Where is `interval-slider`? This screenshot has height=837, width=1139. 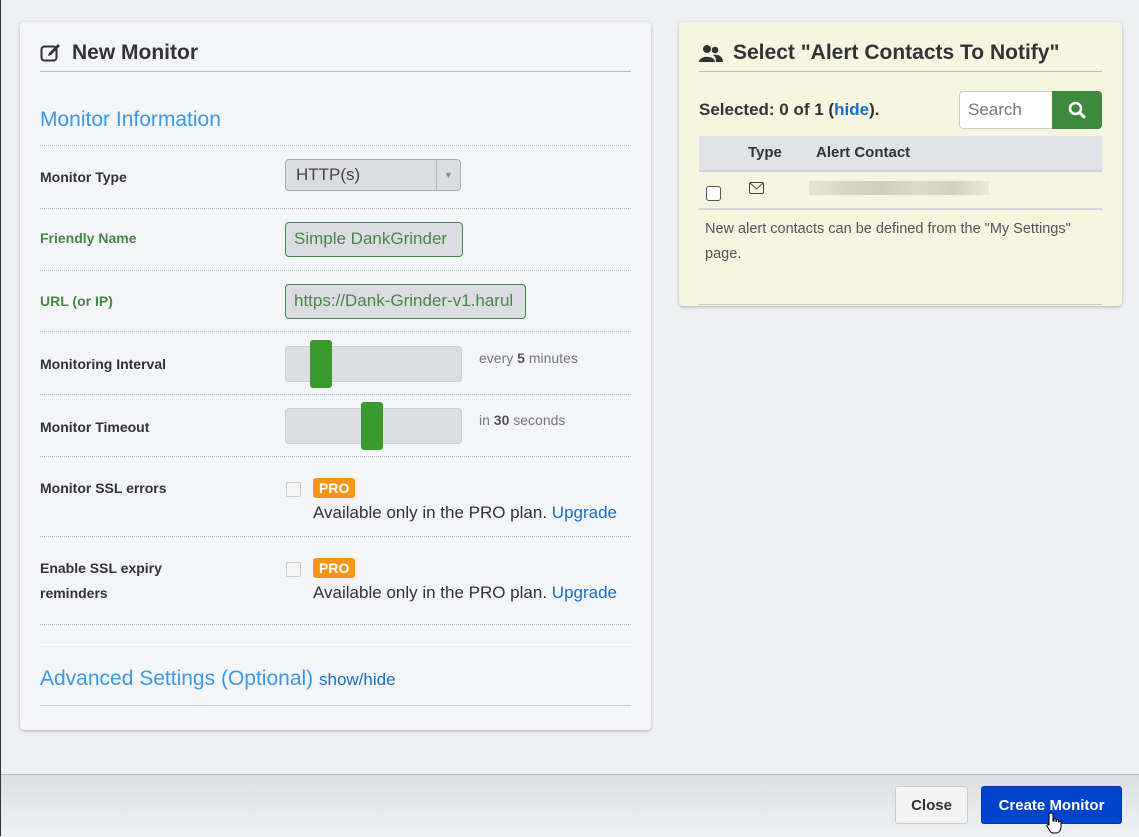
interval-slider is located at coordinates (373, 364).